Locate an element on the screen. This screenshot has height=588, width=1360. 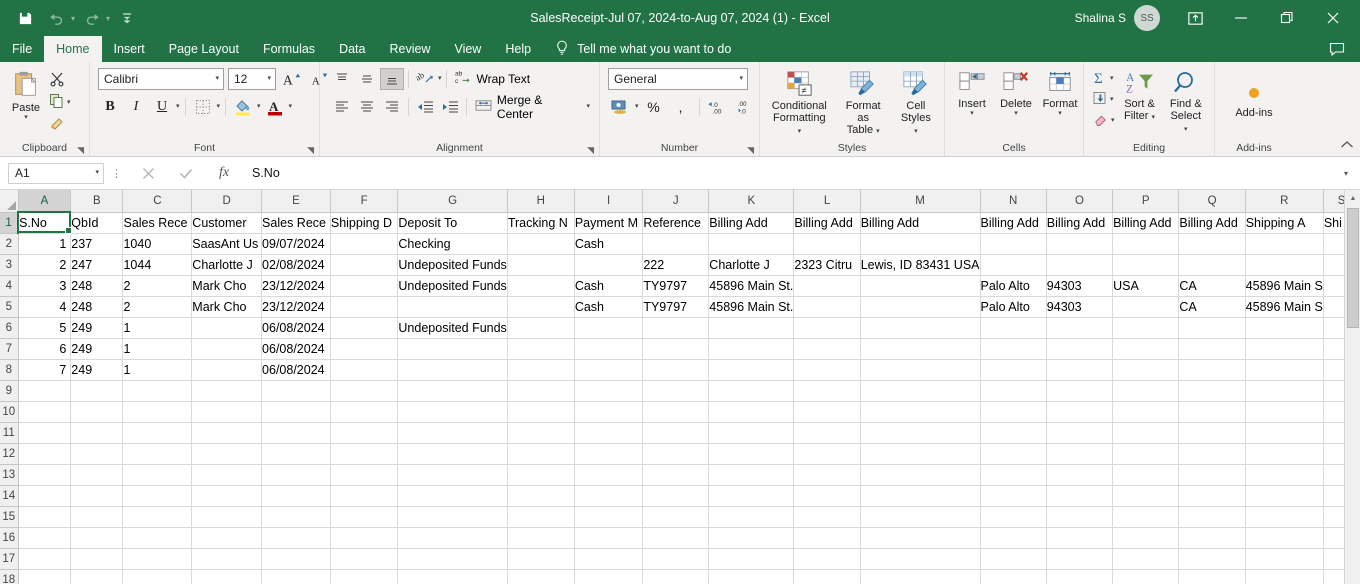
cell-P16 is located at coordinates (1146, 538).